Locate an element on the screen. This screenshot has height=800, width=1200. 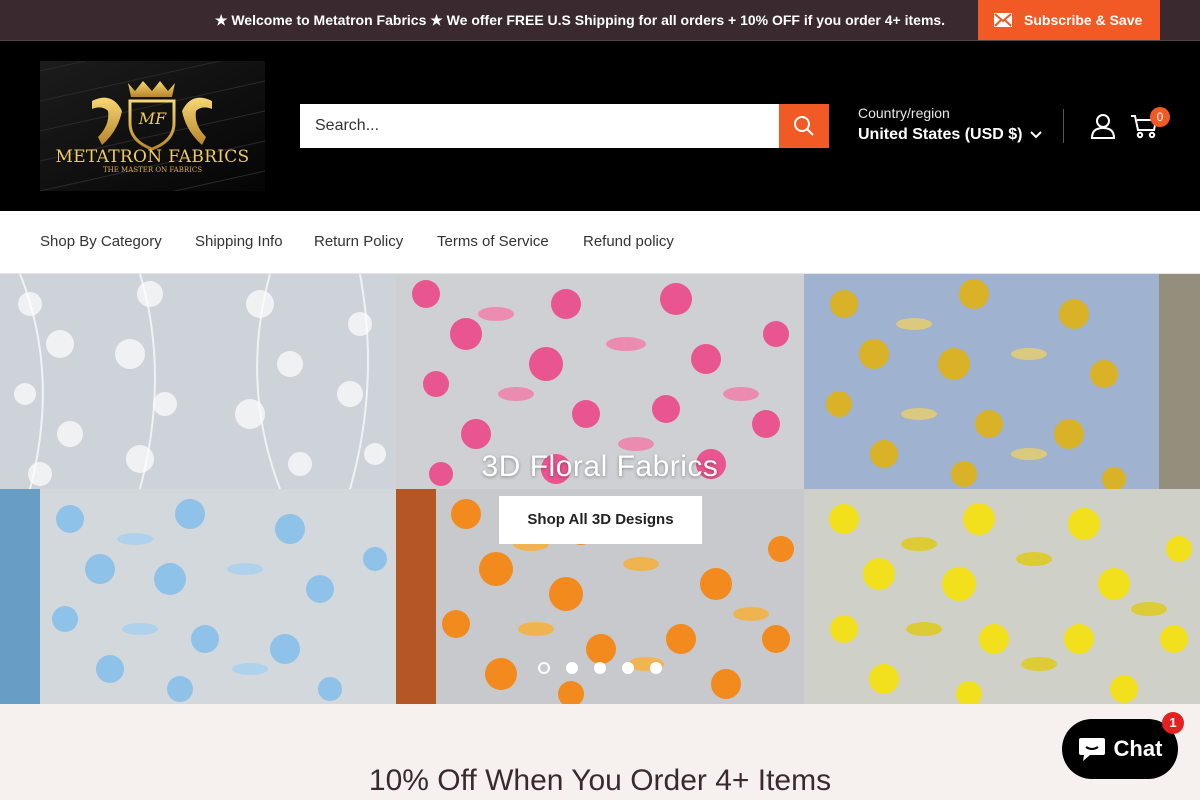
cart-count-badge: 0 is located at coordinates (1160, 117).